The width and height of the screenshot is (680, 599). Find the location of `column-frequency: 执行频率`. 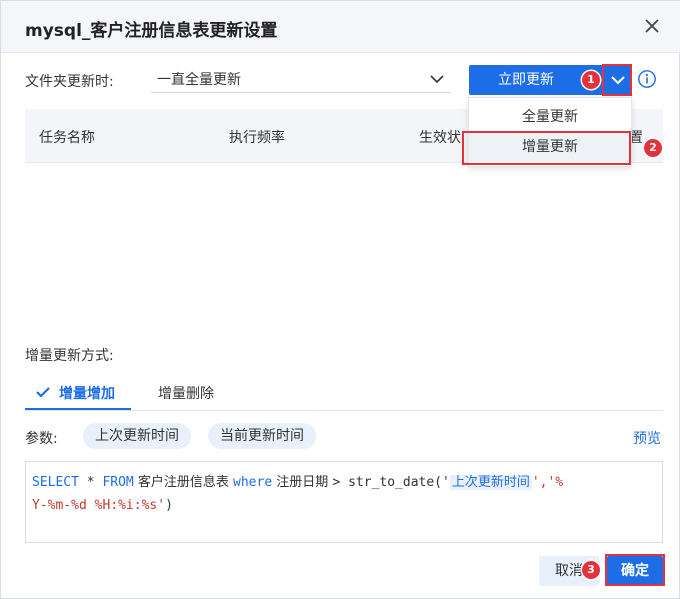

column-frequency: 执行频率 is located at coordinates (257, 138).